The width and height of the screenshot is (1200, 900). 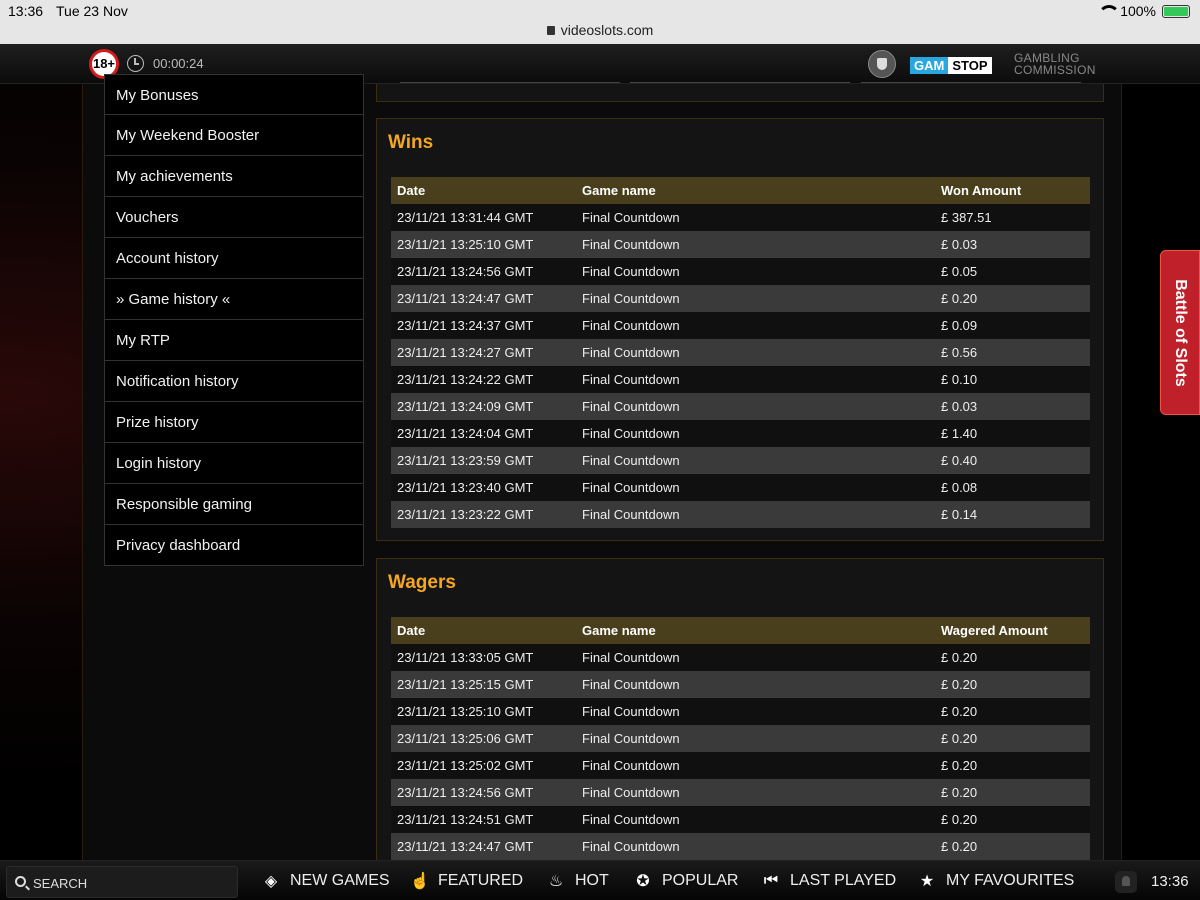 What do you see at coordinates (951, 65) in the screenshot?
I see `gamstop-logo: GAM STOP` at bounding box center [951, 65].